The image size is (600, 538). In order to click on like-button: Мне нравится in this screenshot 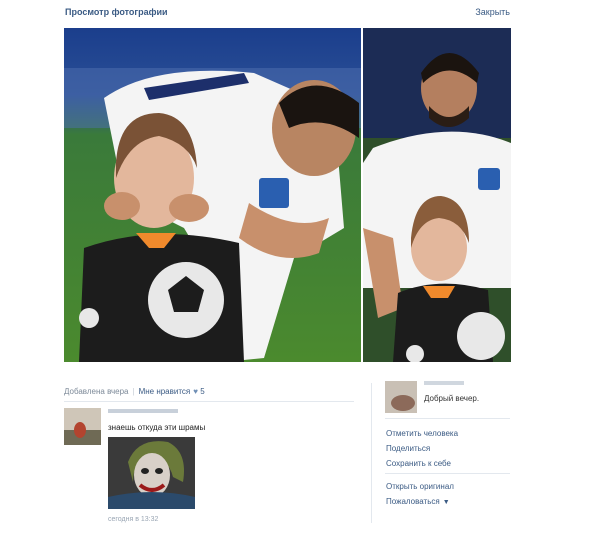, I will do `click(165, 391)`.